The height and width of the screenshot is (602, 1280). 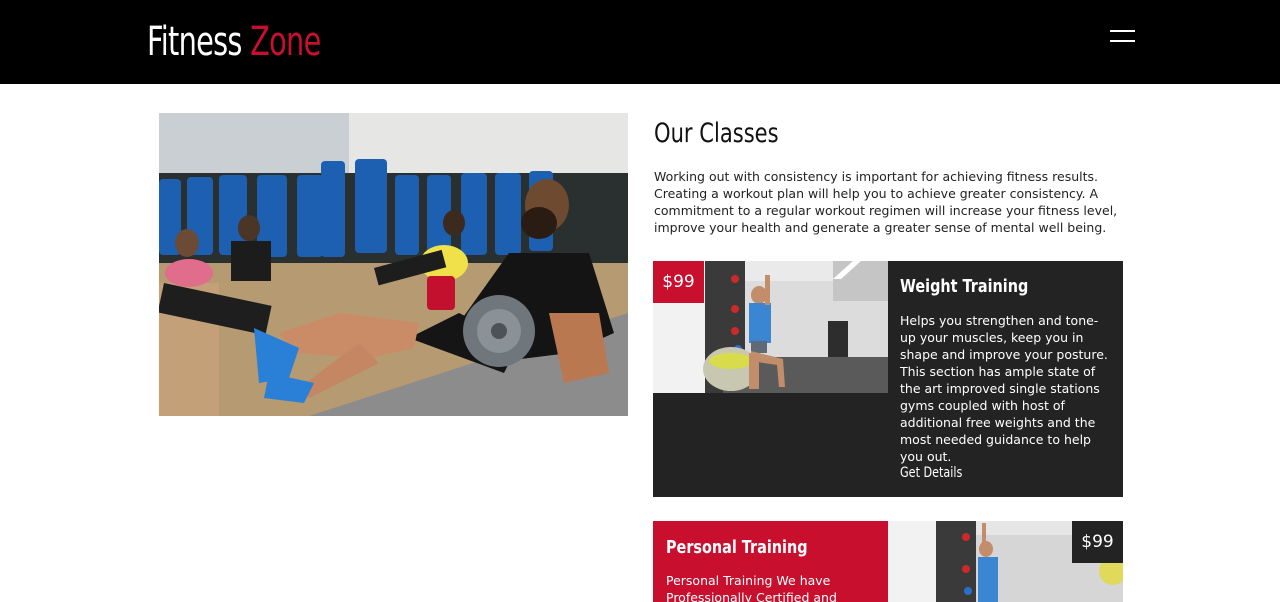 What do you see at coordinates (194, 42) in the screenshot?
I see `logo-text-fitness: Fitness` at bounding box center [194, 42].